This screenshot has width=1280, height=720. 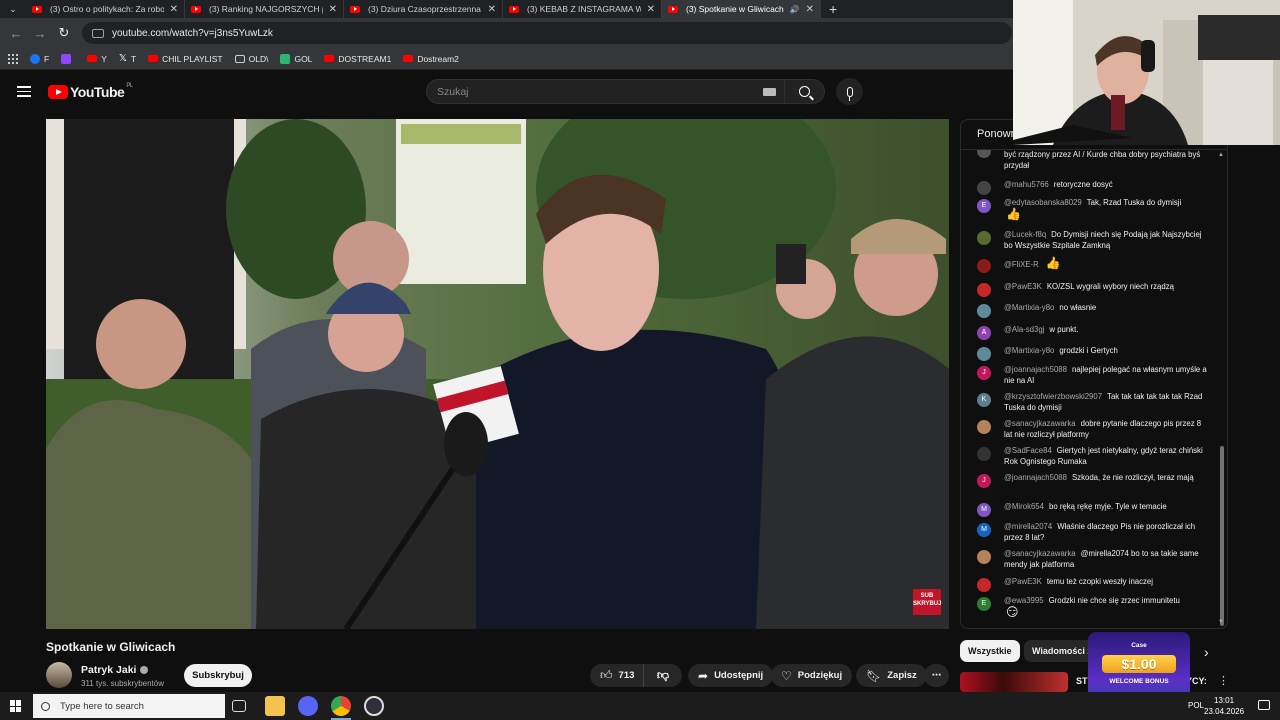 I want to click on related-video-title: ST, so click(x=1082, y=681).